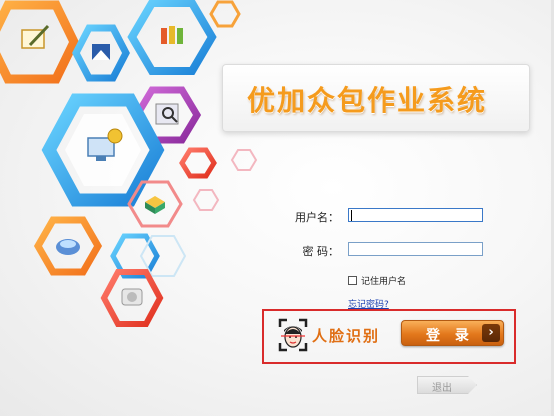 The width and height of the screenshot is (554, 416). I want to click on app-title: 优加众包作业系统, so click(367, 100).